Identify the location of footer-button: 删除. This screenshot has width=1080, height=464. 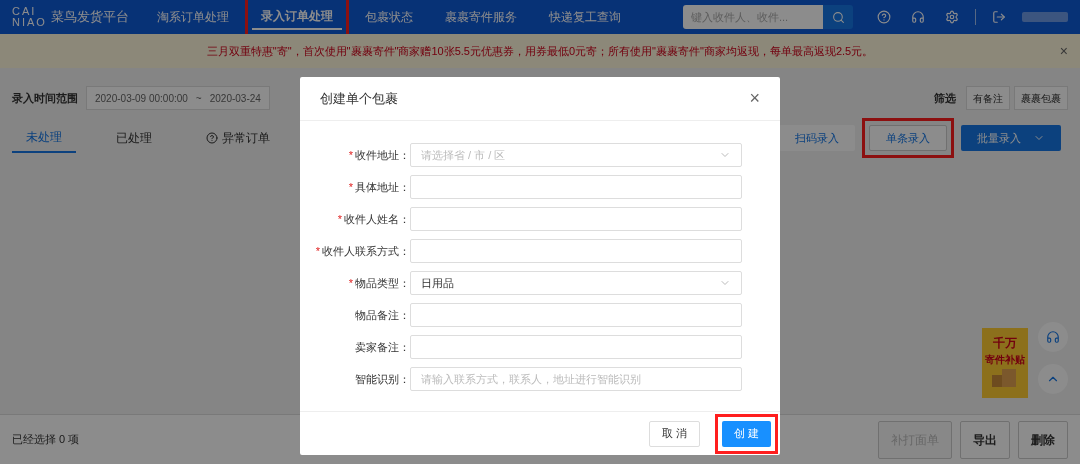
(1043, 439).